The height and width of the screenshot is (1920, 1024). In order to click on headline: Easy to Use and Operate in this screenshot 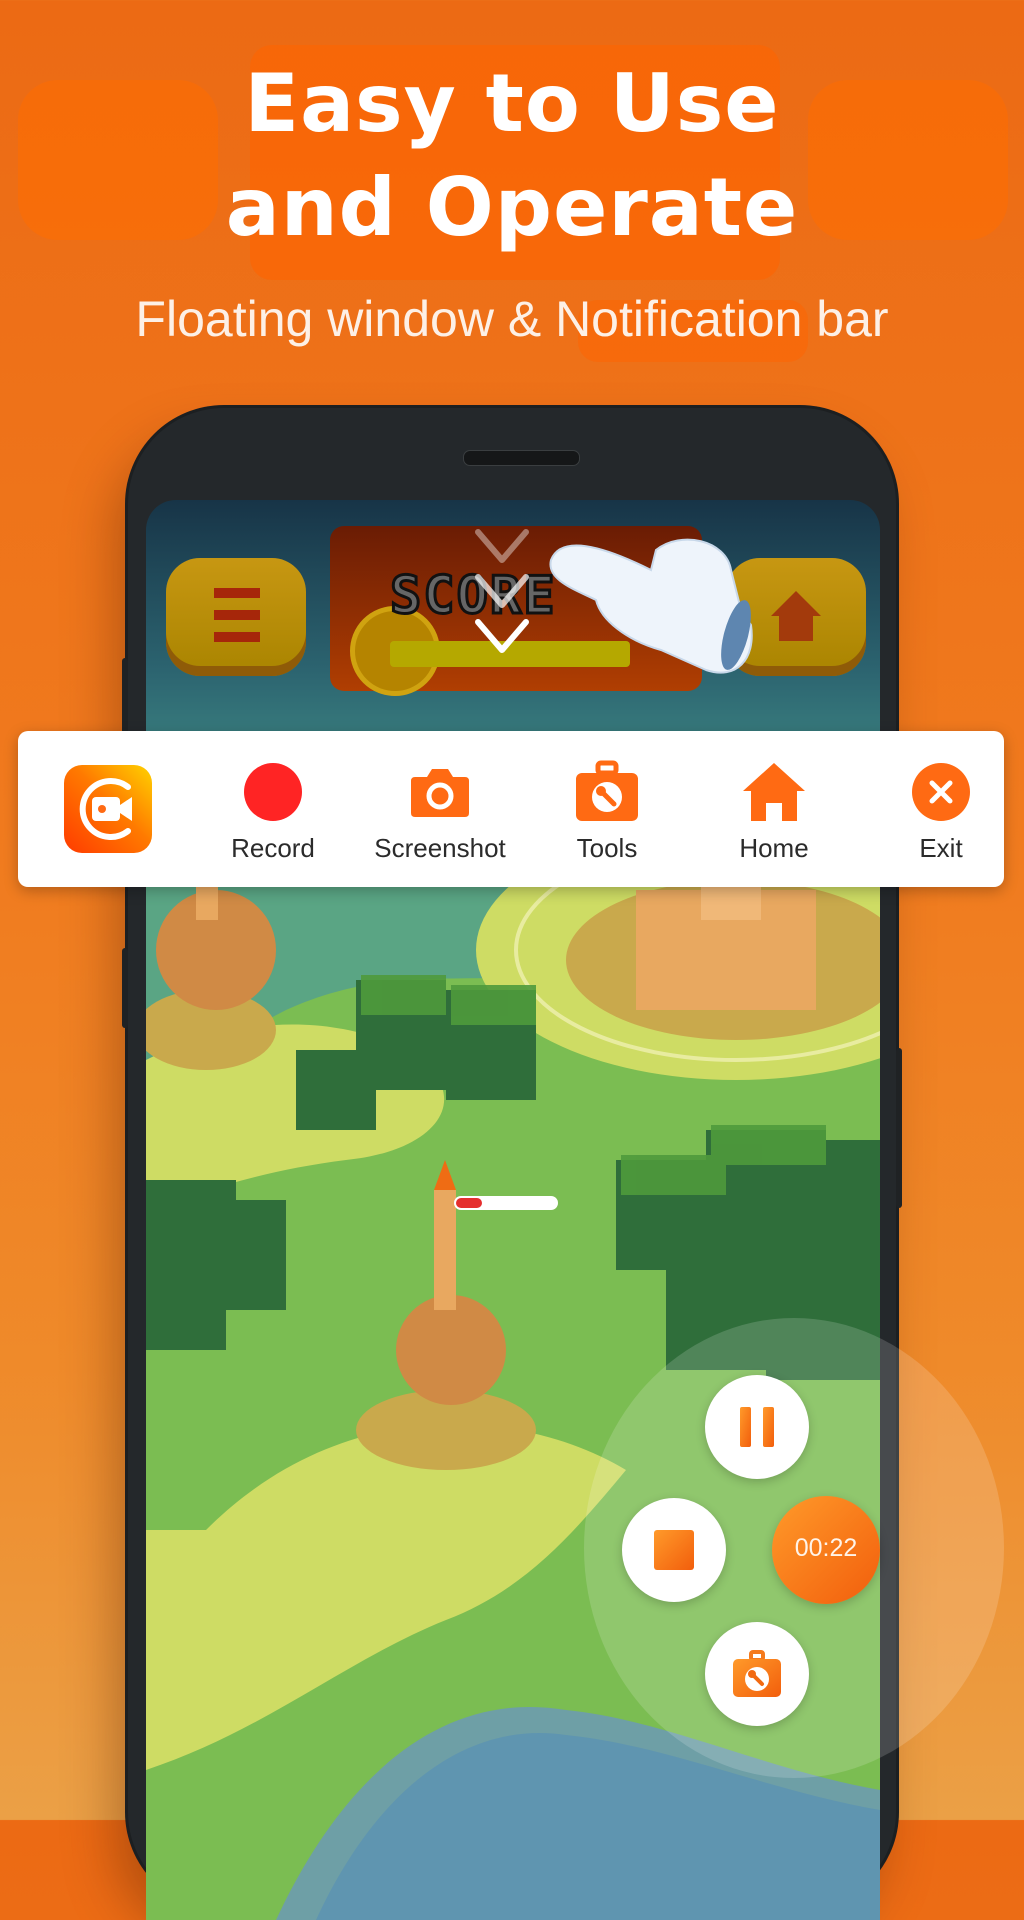, I will do `click(512, 156)`.